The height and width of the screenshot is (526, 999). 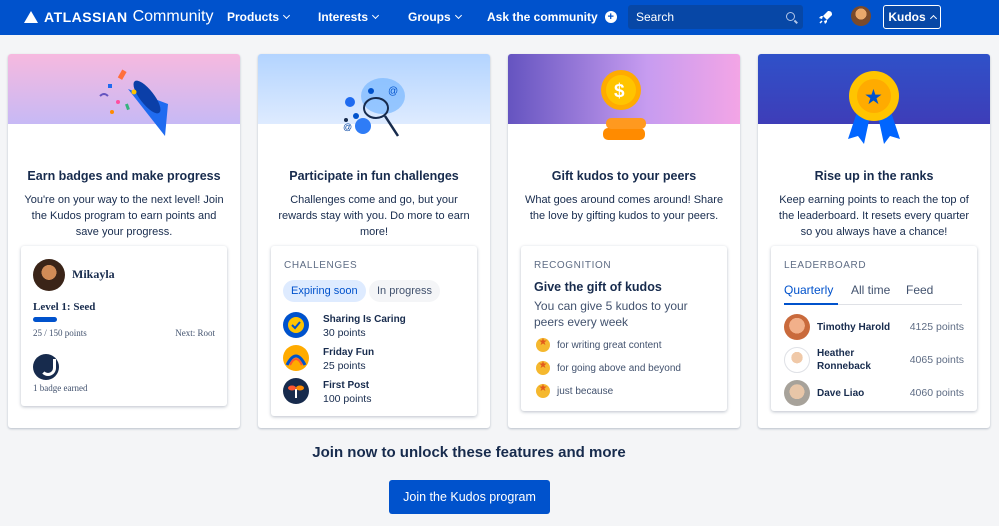 I want to click on recognition-label: RECOGNITION, so click(x=573, y=265).